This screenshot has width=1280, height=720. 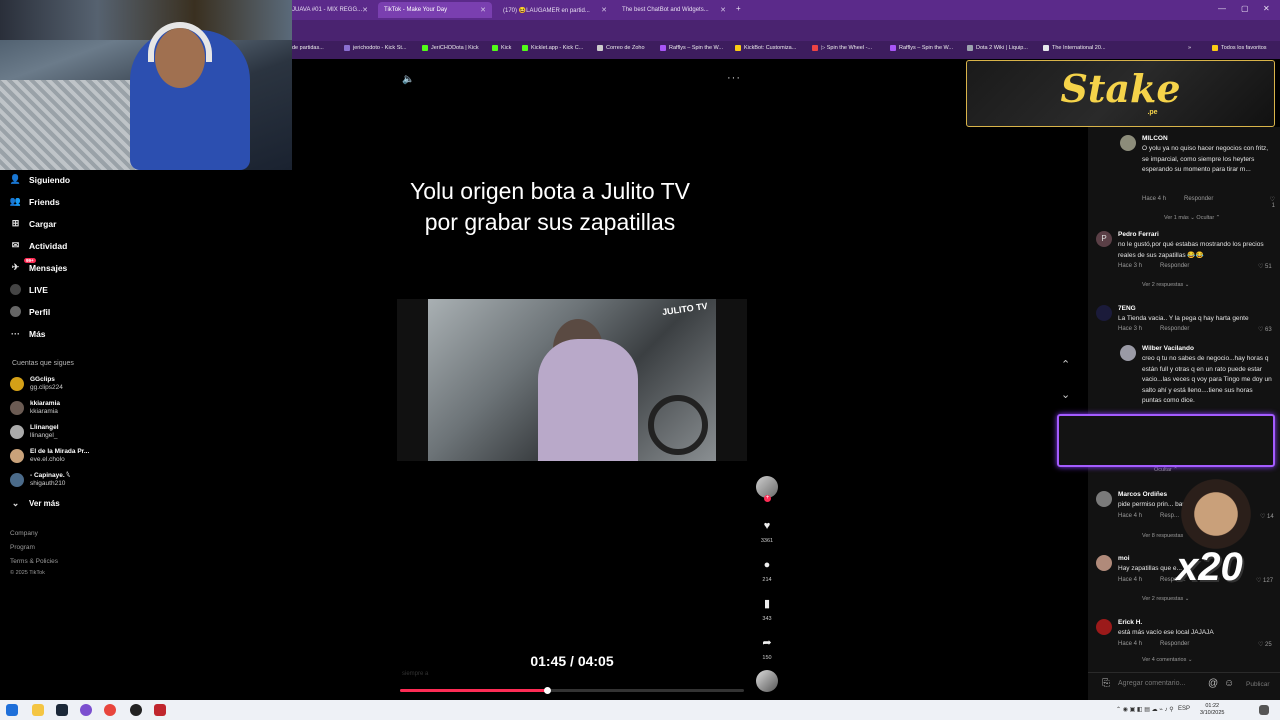 What do you see at coordinates (450, 48) in the screenshot?
I see `bookmark: JeriCHODota | Kick` at bounding box center [450, 48].